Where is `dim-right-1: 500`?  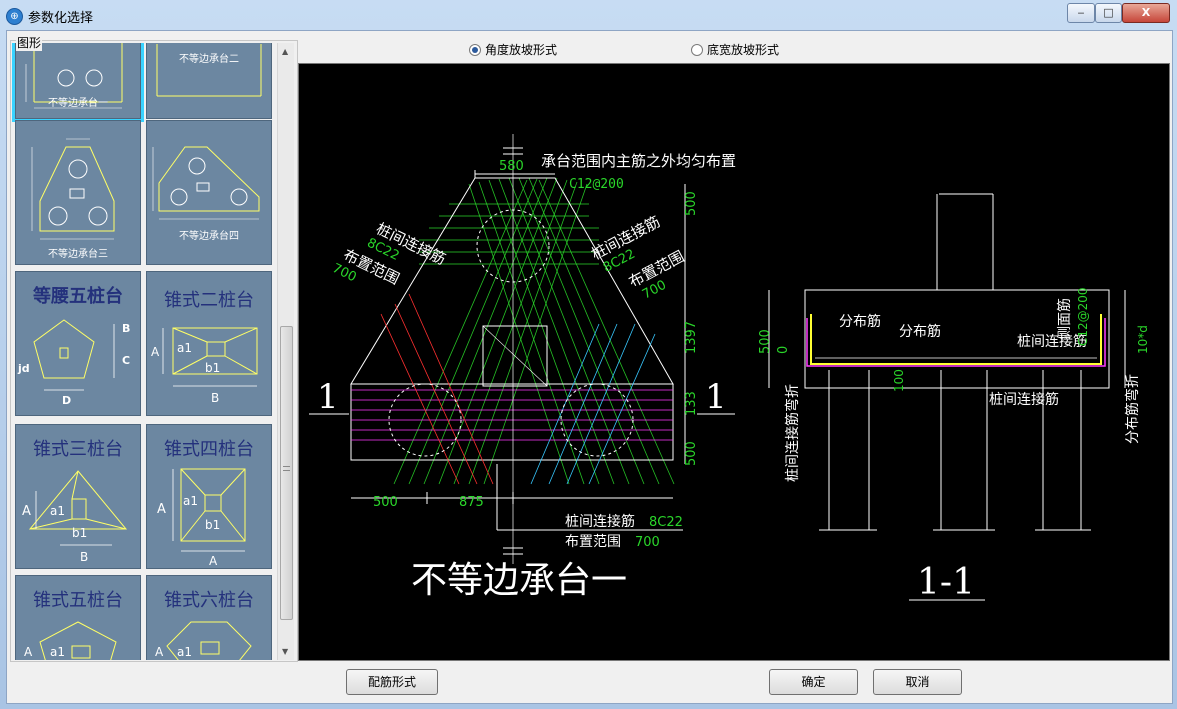 dim-right-1: 500 is located at coordinates (691, 203).